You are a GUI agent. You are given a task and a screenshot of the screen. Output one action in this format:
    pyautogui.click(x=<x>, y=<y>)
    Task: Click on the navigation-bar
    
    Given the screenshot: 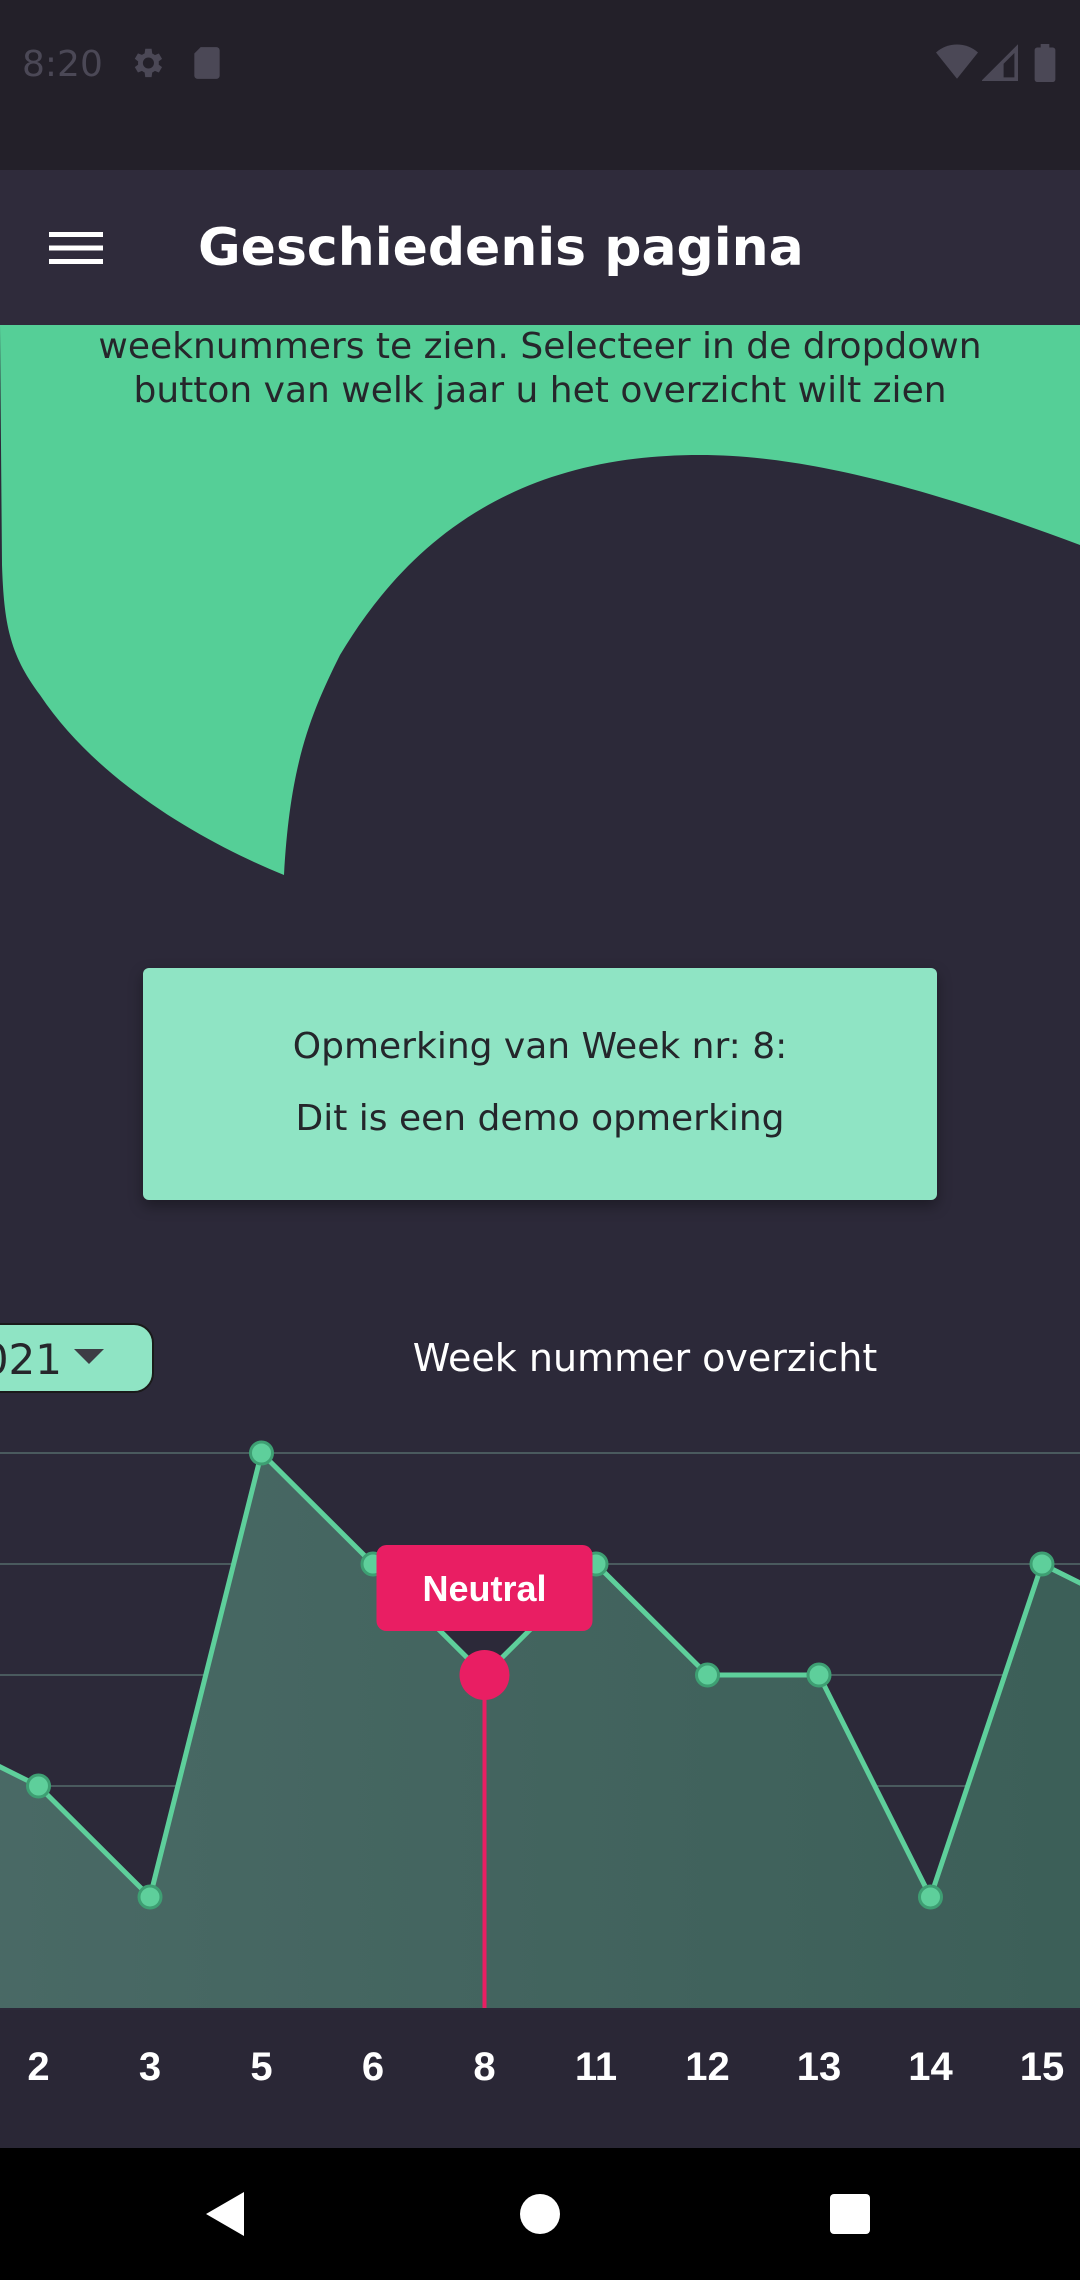 What is the action you would take?
    pyautogui.click(x=540, y=2214)
    